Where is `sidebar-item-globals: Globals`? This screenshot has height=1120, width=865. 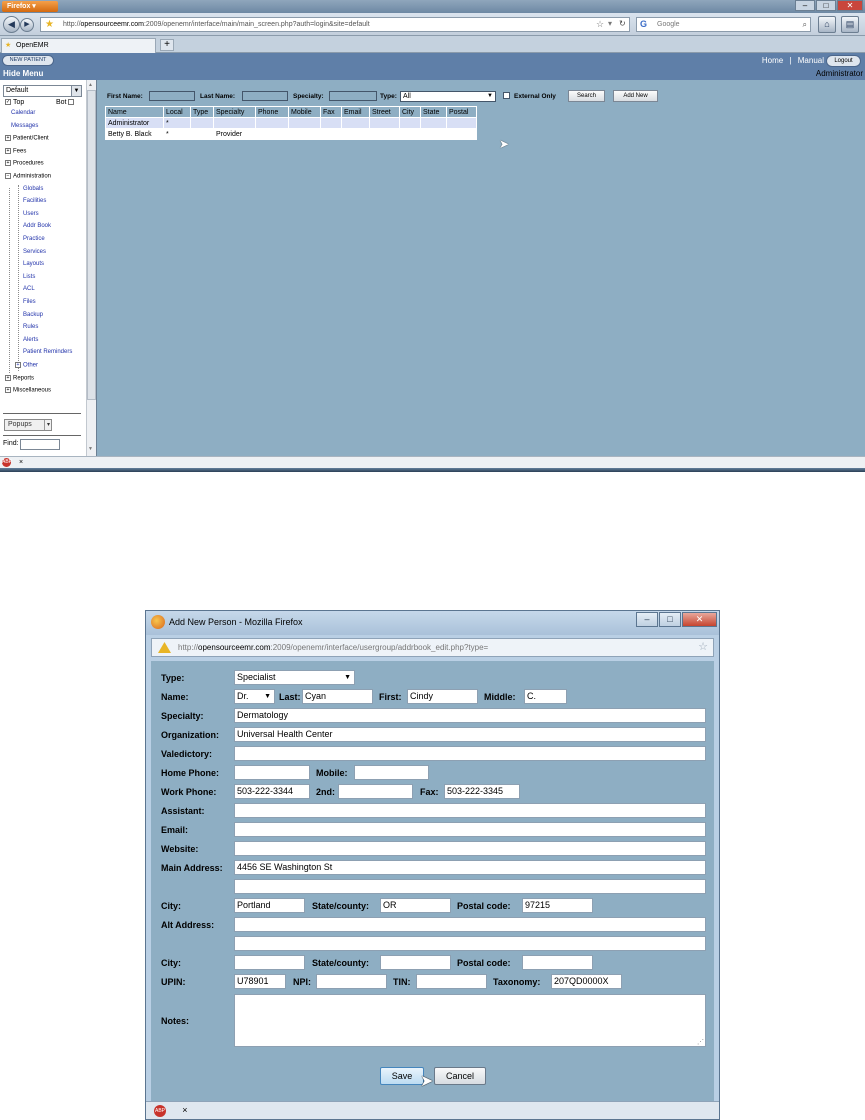
sidebar-item-globals: Globals is located at coordinates (33, 189).